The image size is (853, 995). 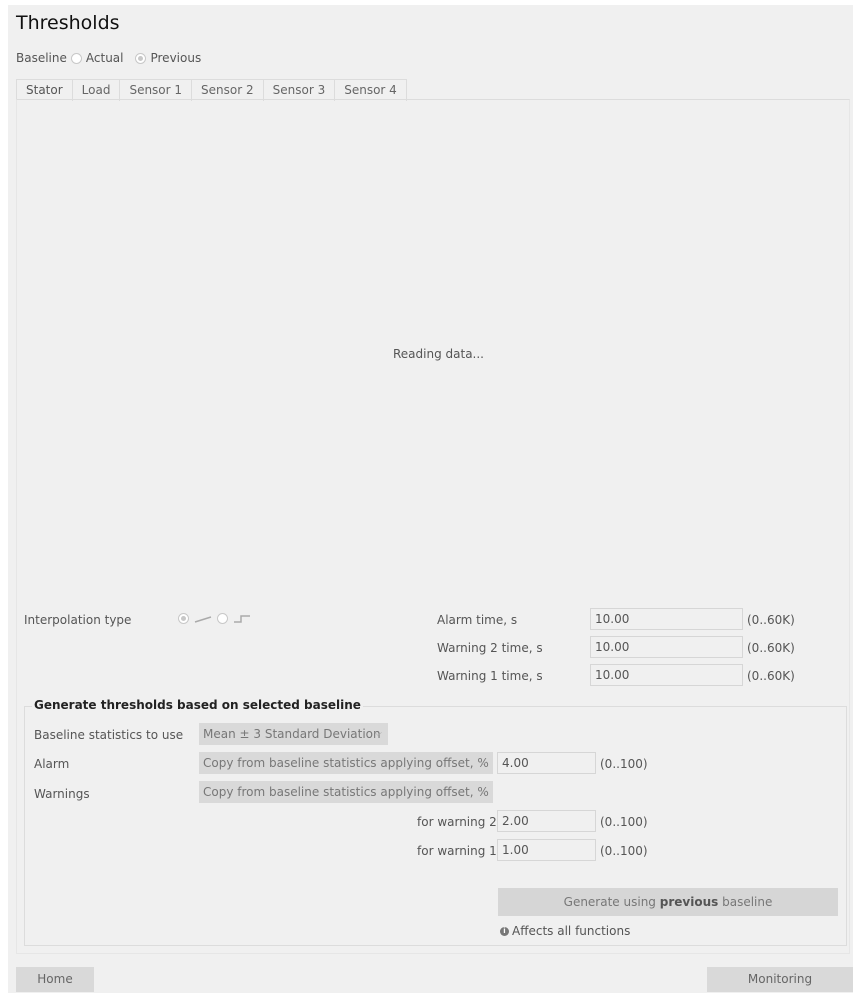 What do you see at coordinates (214, 618) in the screenshot?
I see `interpolation-options` at bounding box center [214, 618].